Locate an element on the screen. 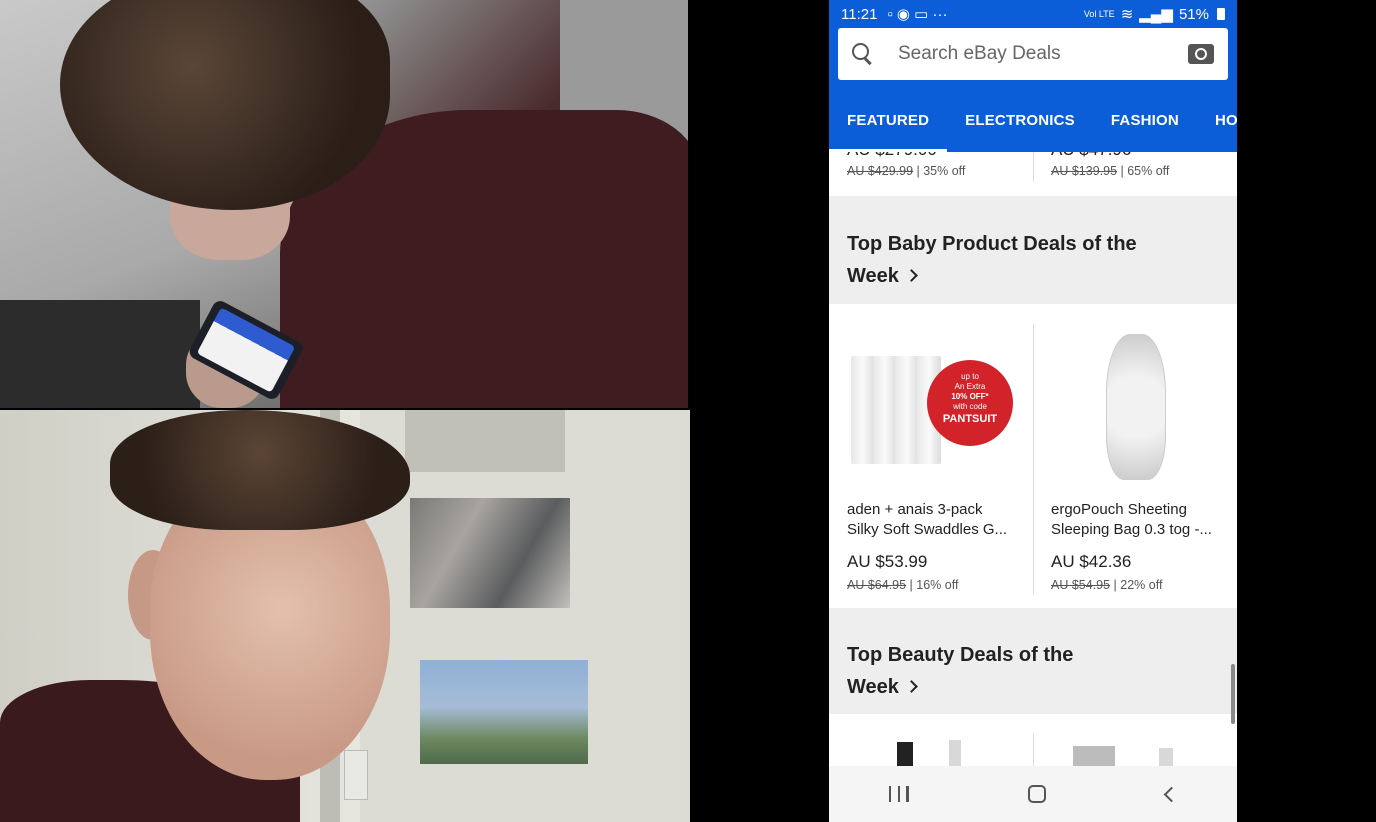  product-original-price: AU $429.99 | 35% off is located at coordinates (906, 171).